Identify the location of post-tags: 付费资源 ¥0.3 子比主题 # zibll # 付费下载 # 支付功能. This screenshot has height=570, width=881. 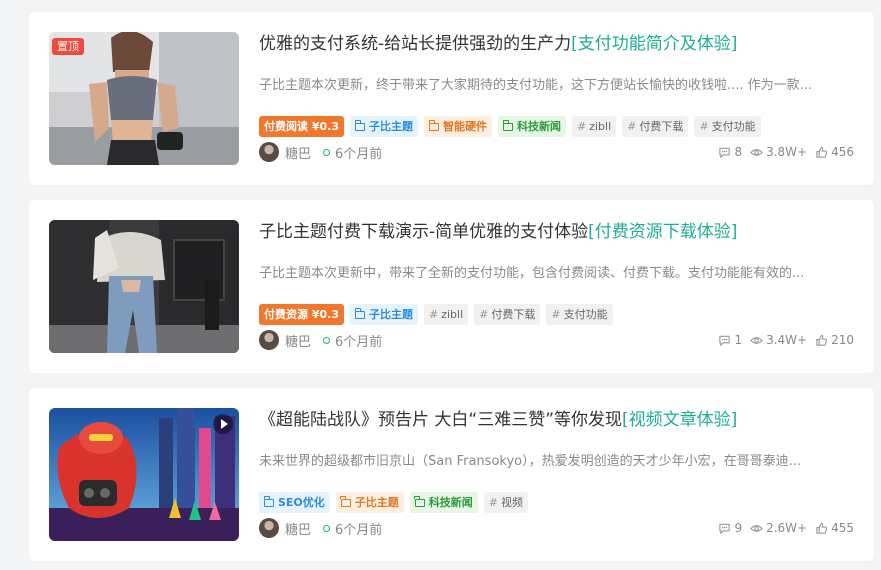
(556, 315).